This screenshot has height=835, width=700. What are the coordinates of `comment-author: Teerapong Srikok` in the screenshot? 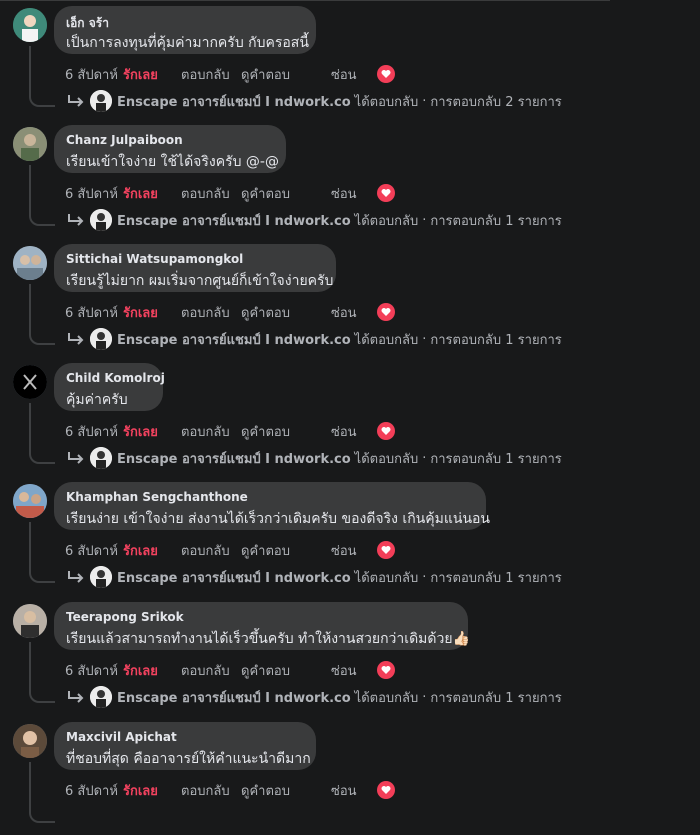 It's located at (125, 617).